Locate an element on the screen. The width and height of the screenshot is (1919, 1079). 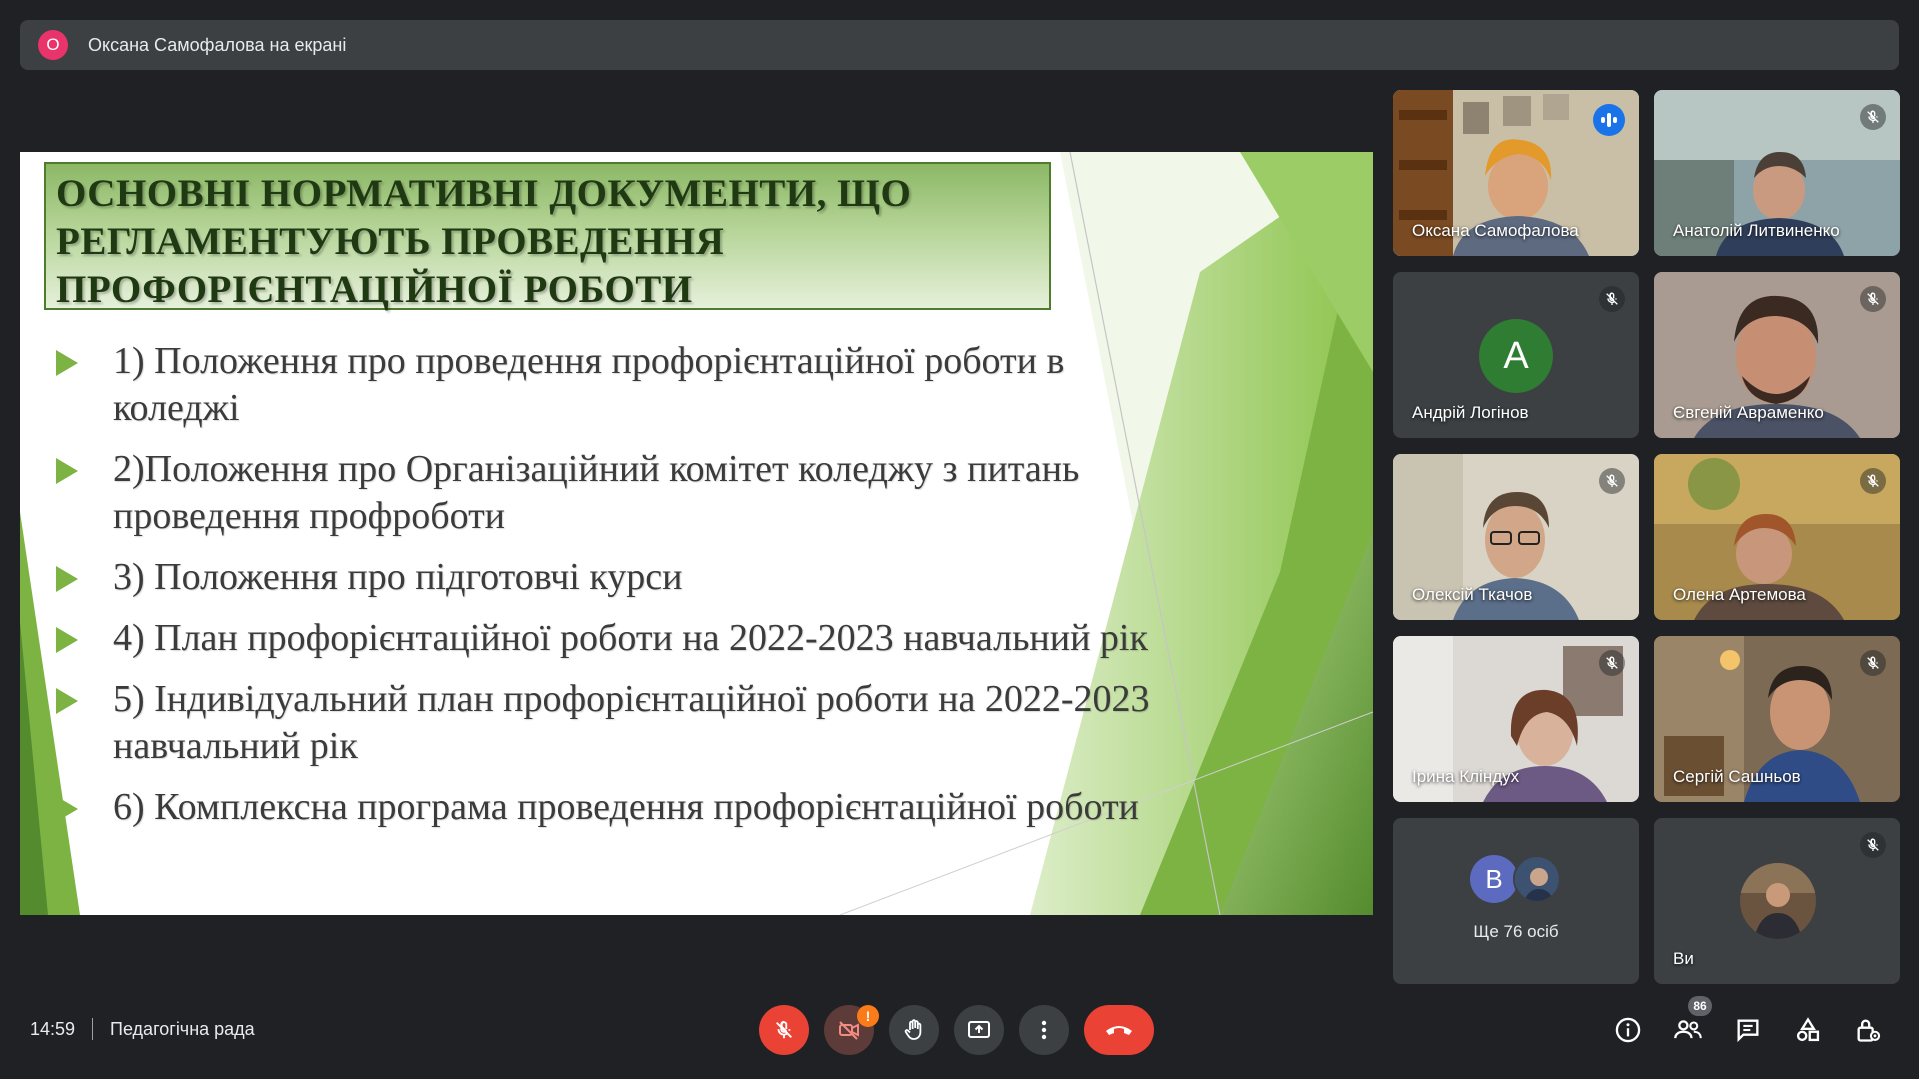
host-controls-icon is located at coordinates (1869, 1030).